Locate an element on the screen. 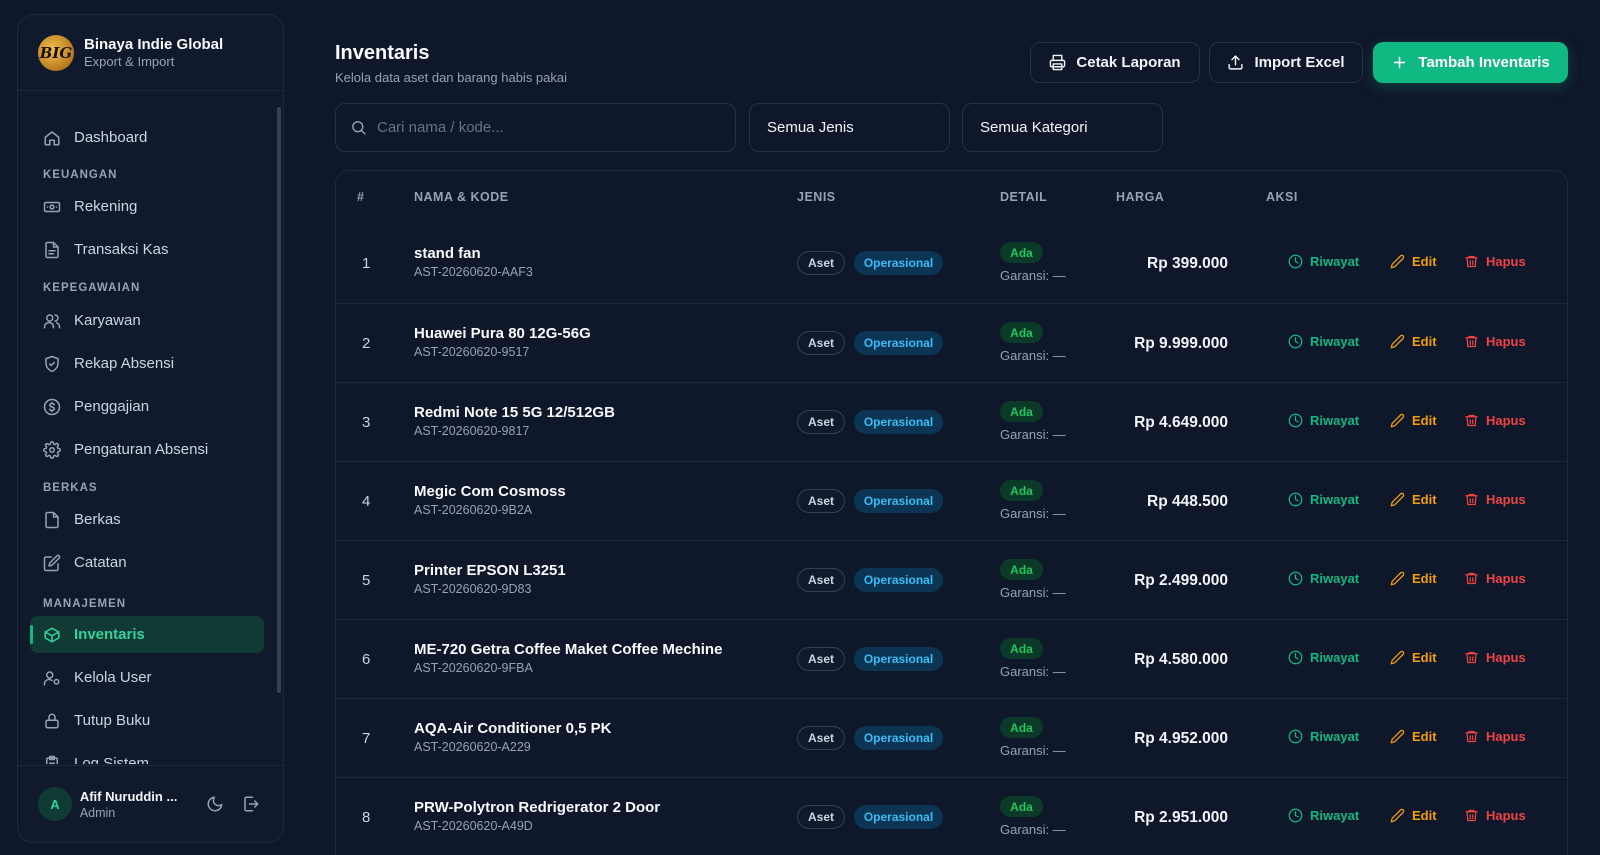 The image size is (1600, 855). search-input is located at coordinates (547, 127).